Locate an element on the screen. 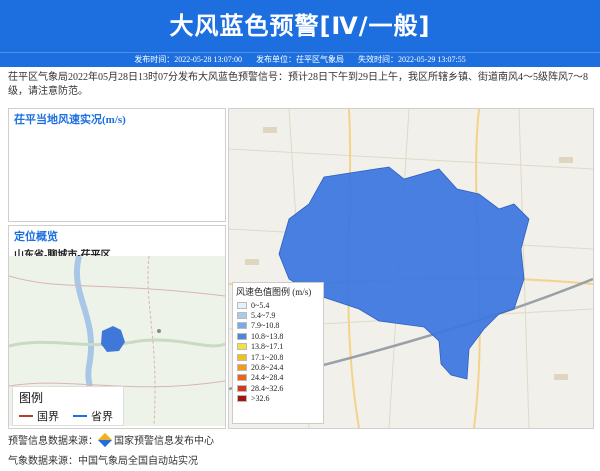 Image resolution: width=600 pixels, height=471 pixels. province-line-icon is located at coordinates (80, 416).